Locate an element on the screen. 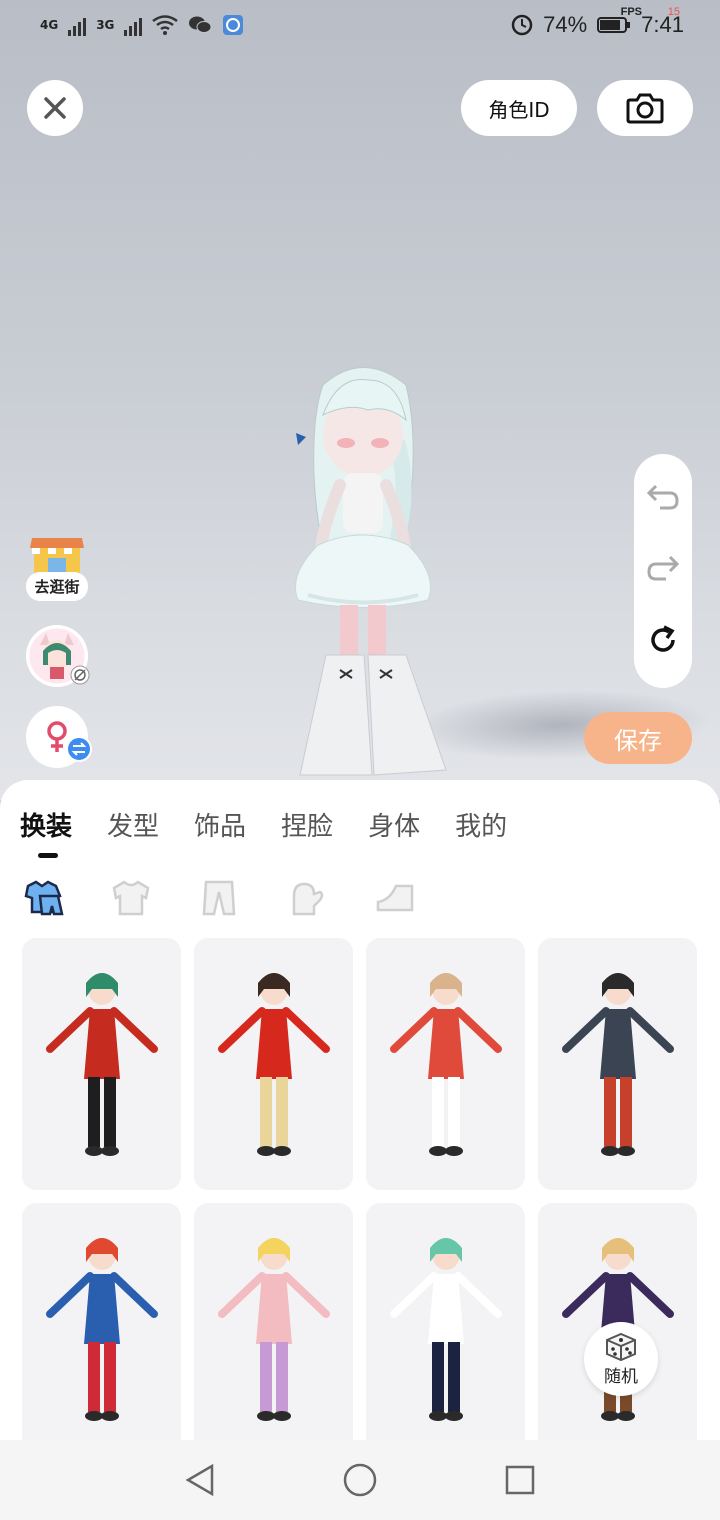 Image resolution: width=720 pixels, height=1520 pixels. system-navigation-bar is located at coordinates (360, 1480).